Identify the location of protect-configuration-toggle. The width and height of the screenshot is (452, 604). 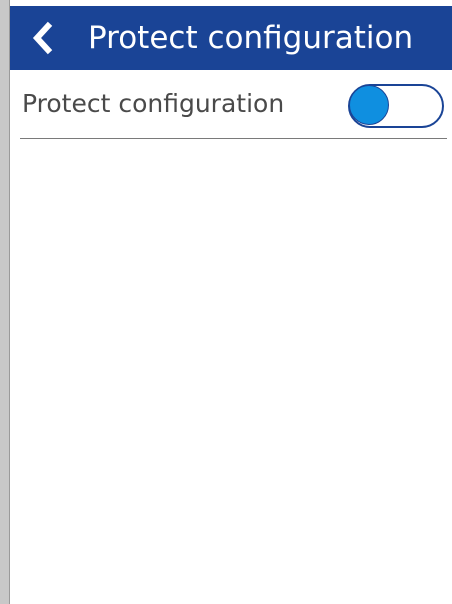
(396, 106).